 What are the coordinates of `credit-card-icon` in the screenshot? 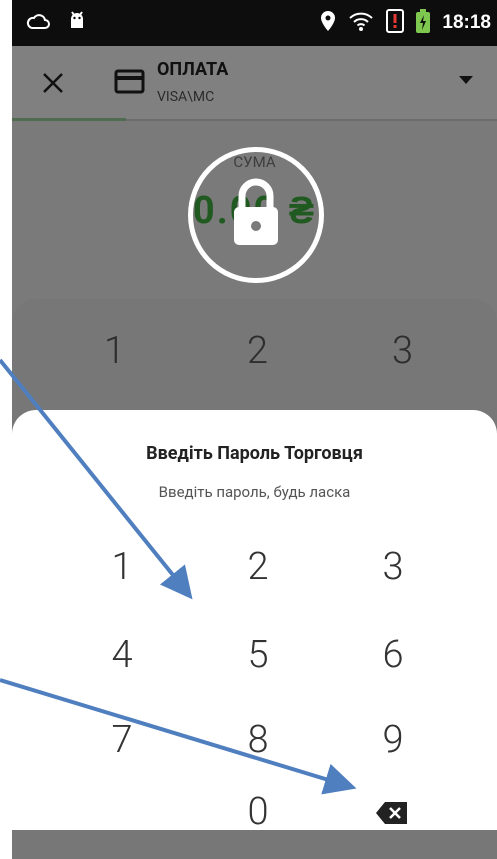 It's located at (130, 82).